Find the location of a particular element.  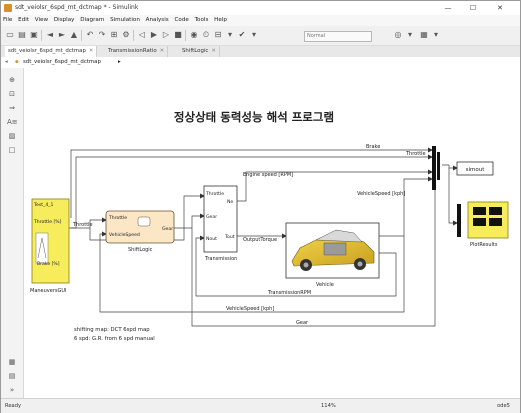

simout-label: simout is located at coordinates (476, 170).